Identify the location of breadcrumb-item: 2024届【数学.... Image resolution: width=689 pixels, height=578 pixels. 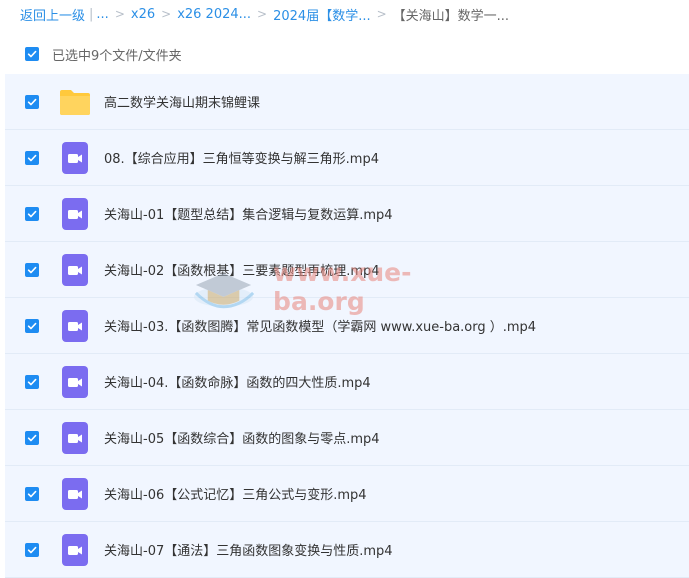
(321, 14).